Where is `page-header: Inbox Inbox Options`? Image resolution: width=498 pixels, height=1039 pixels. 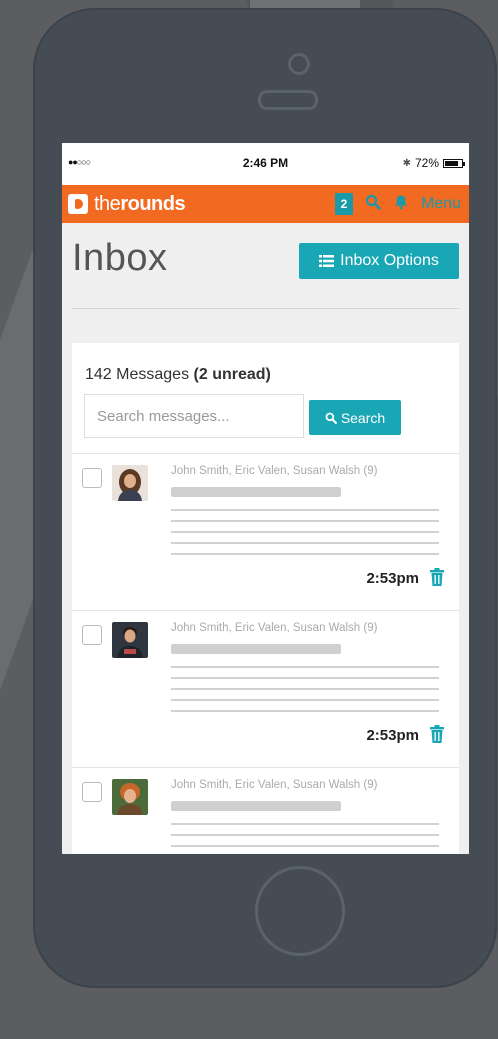 page-header: Inbox Inbox Options is located at coordinates (265, 266).